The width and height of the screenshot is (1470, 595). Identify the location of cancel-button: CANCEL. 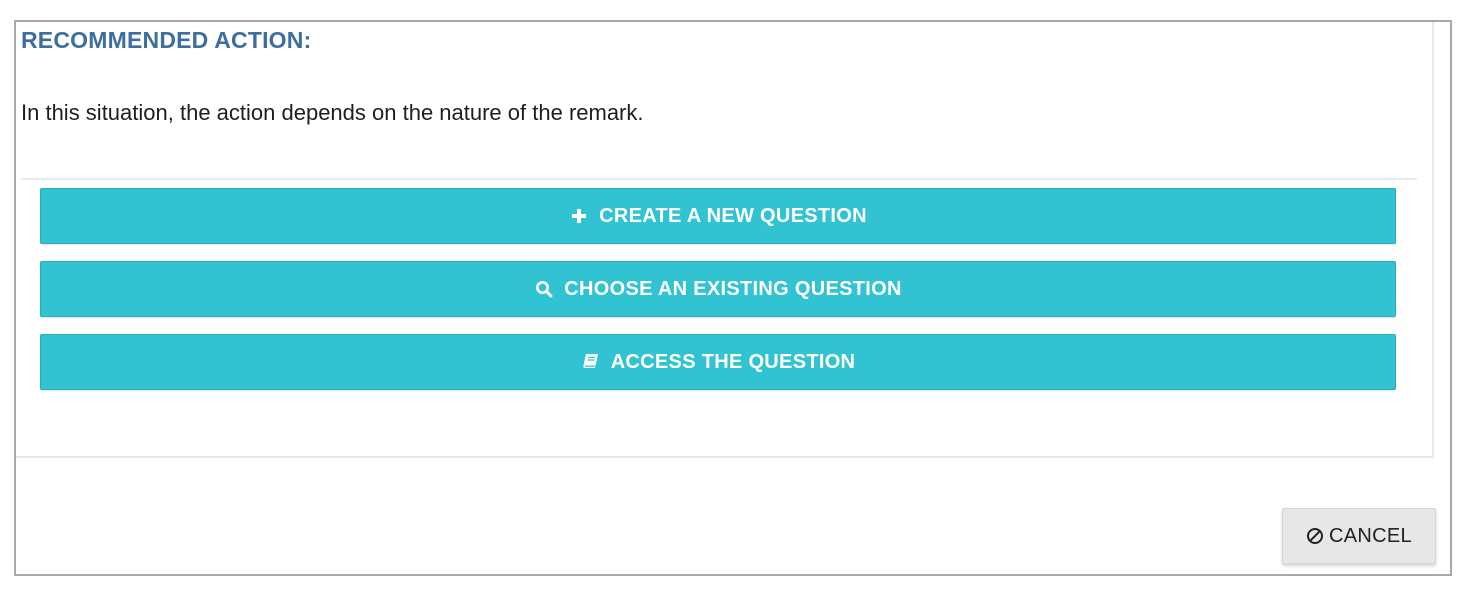
(1359, 536).